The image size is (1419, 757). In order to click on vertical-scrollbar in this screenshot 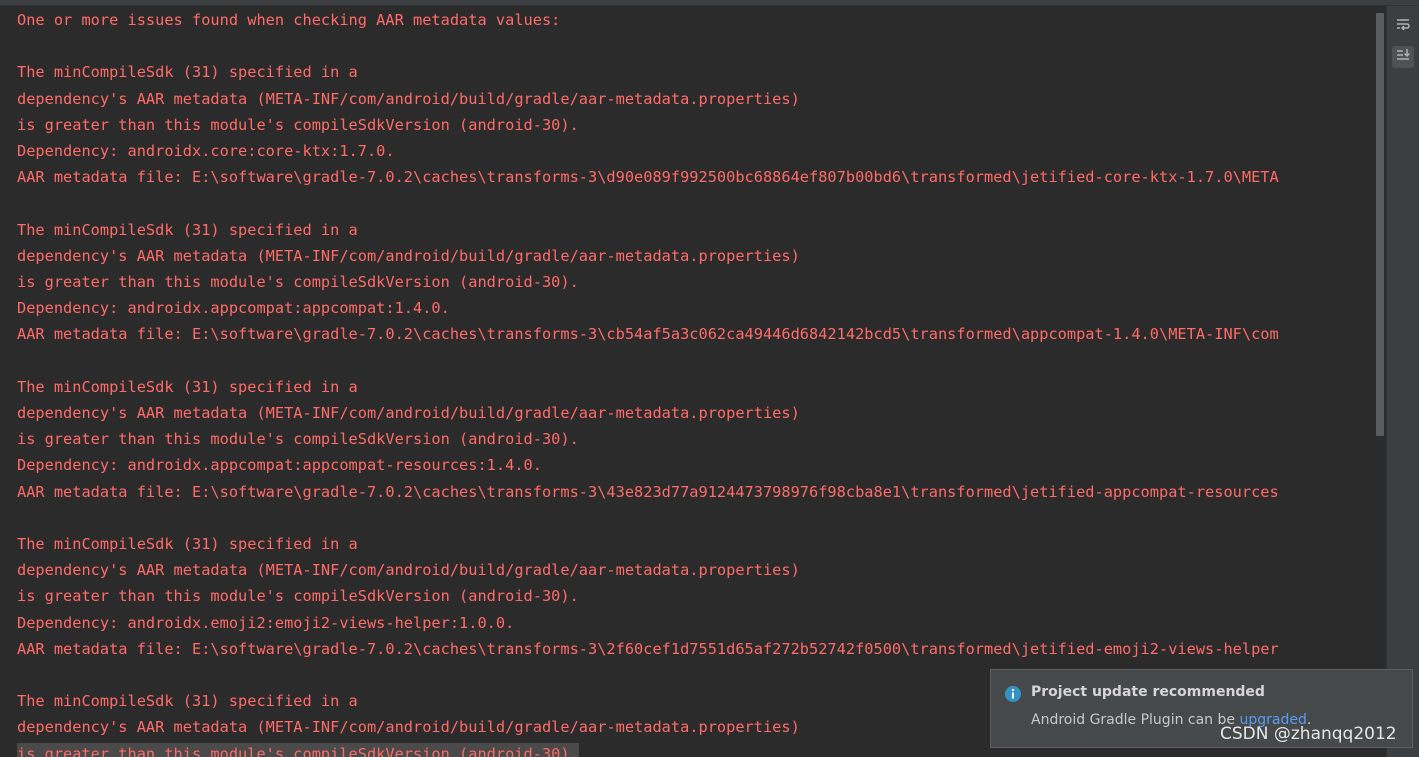, I will do `click(1380, 224)`.